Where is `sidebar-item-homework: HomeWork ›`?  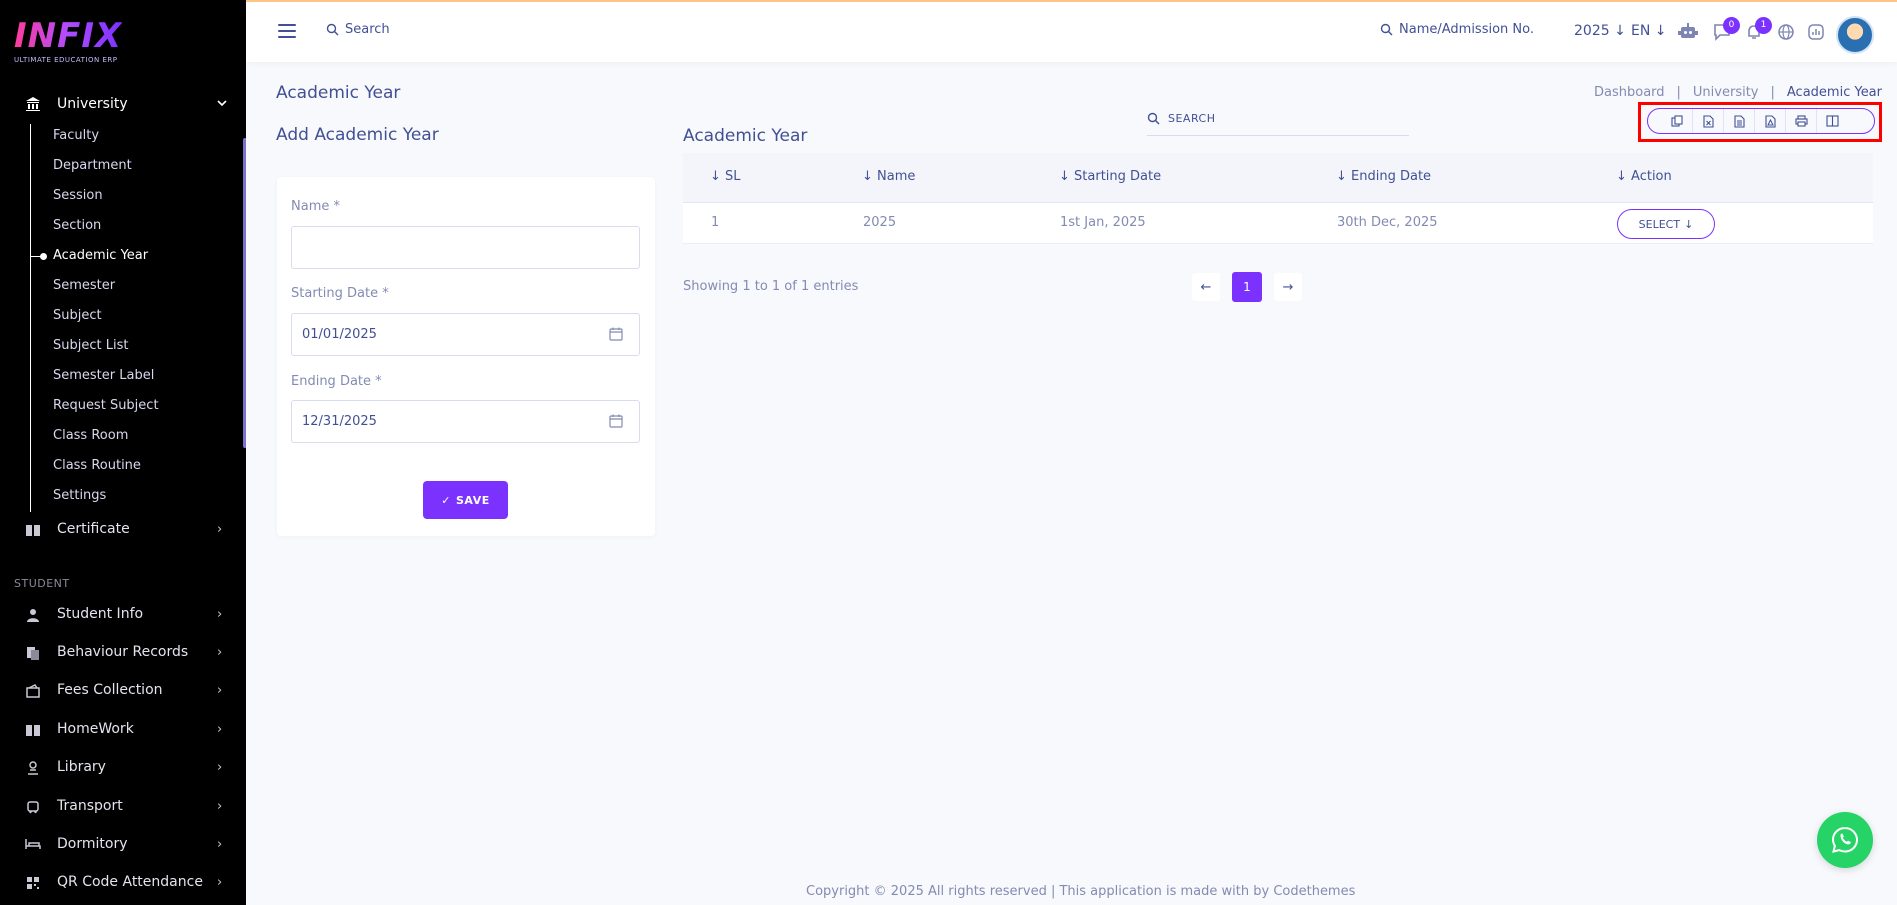 sidebar-item-homework: HomeWork › is located at coordinates (121, 731).